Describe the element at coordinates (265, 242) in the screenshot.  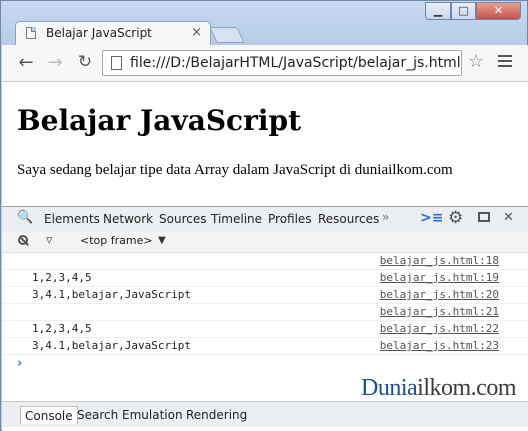
I see `console-toolbar: ▿ <top frame> ▼` at that location.